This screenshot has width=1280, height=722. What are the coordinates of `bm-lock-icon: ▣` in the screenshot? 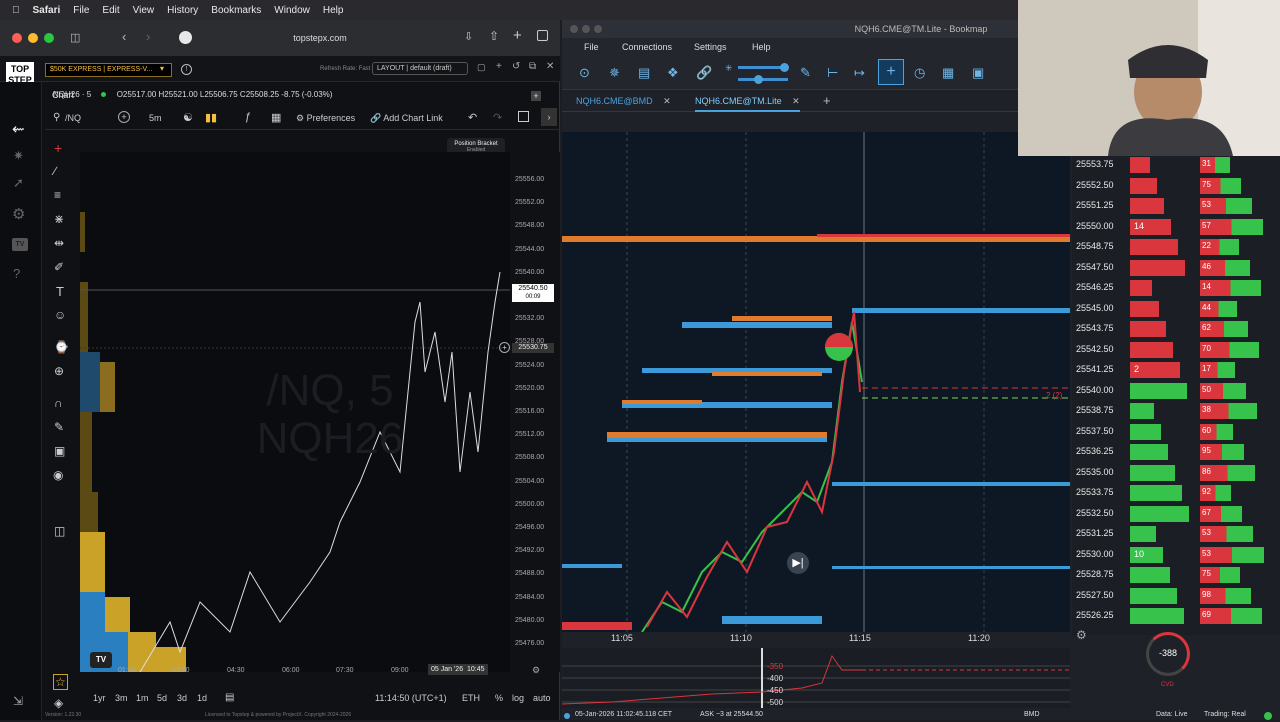 It's located at (978, 73).